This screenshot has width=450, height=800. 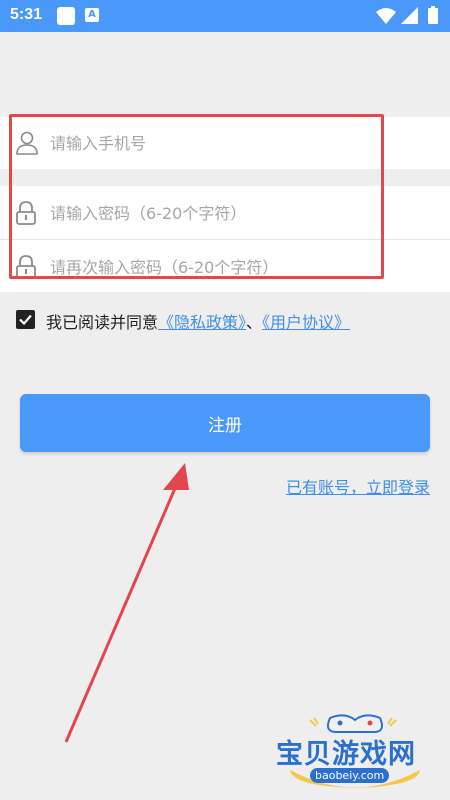 I want to click on password-input, so click(x=245, y=213).